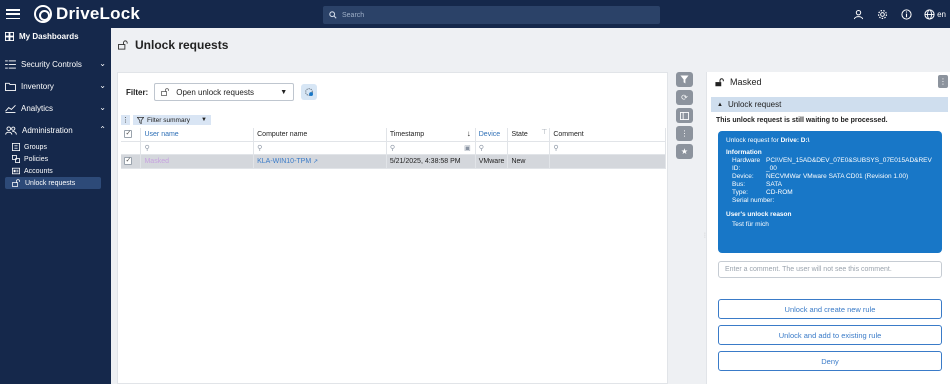 The height and width of the screenshot is (384, 950). I want to click on more-options-icon: ⋮, so click(125, 120).